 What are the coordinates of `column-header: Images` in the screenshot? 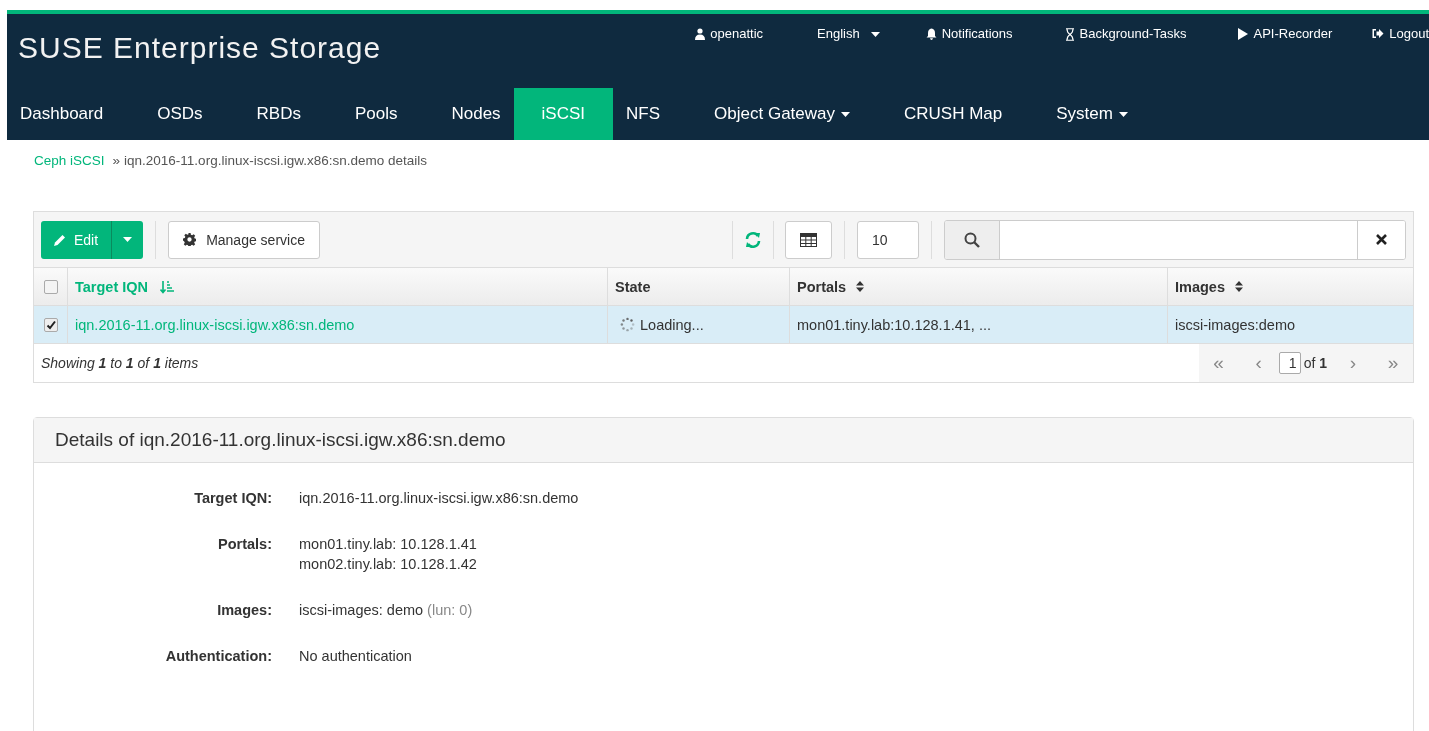 It's located at (1290, 286).